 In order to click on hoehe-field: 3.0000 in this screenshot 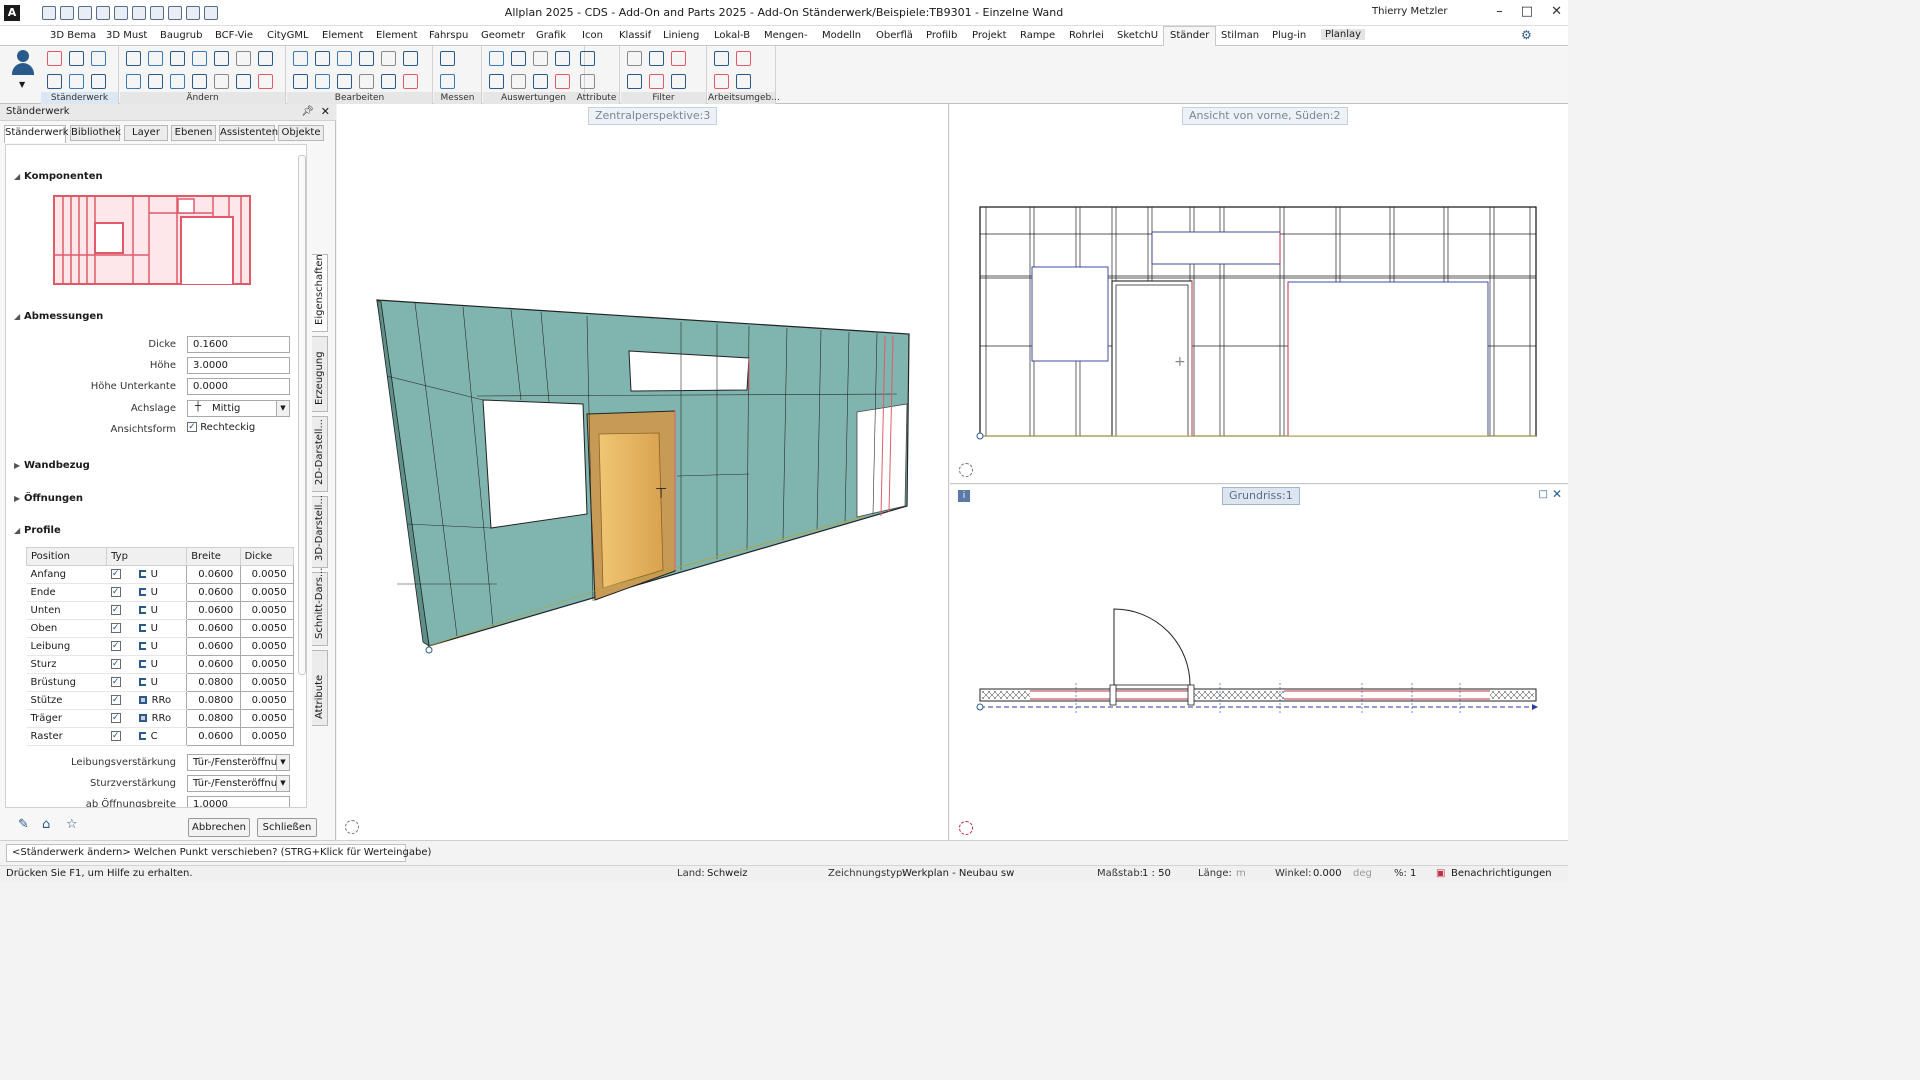, I will do `click(238, 365)`.